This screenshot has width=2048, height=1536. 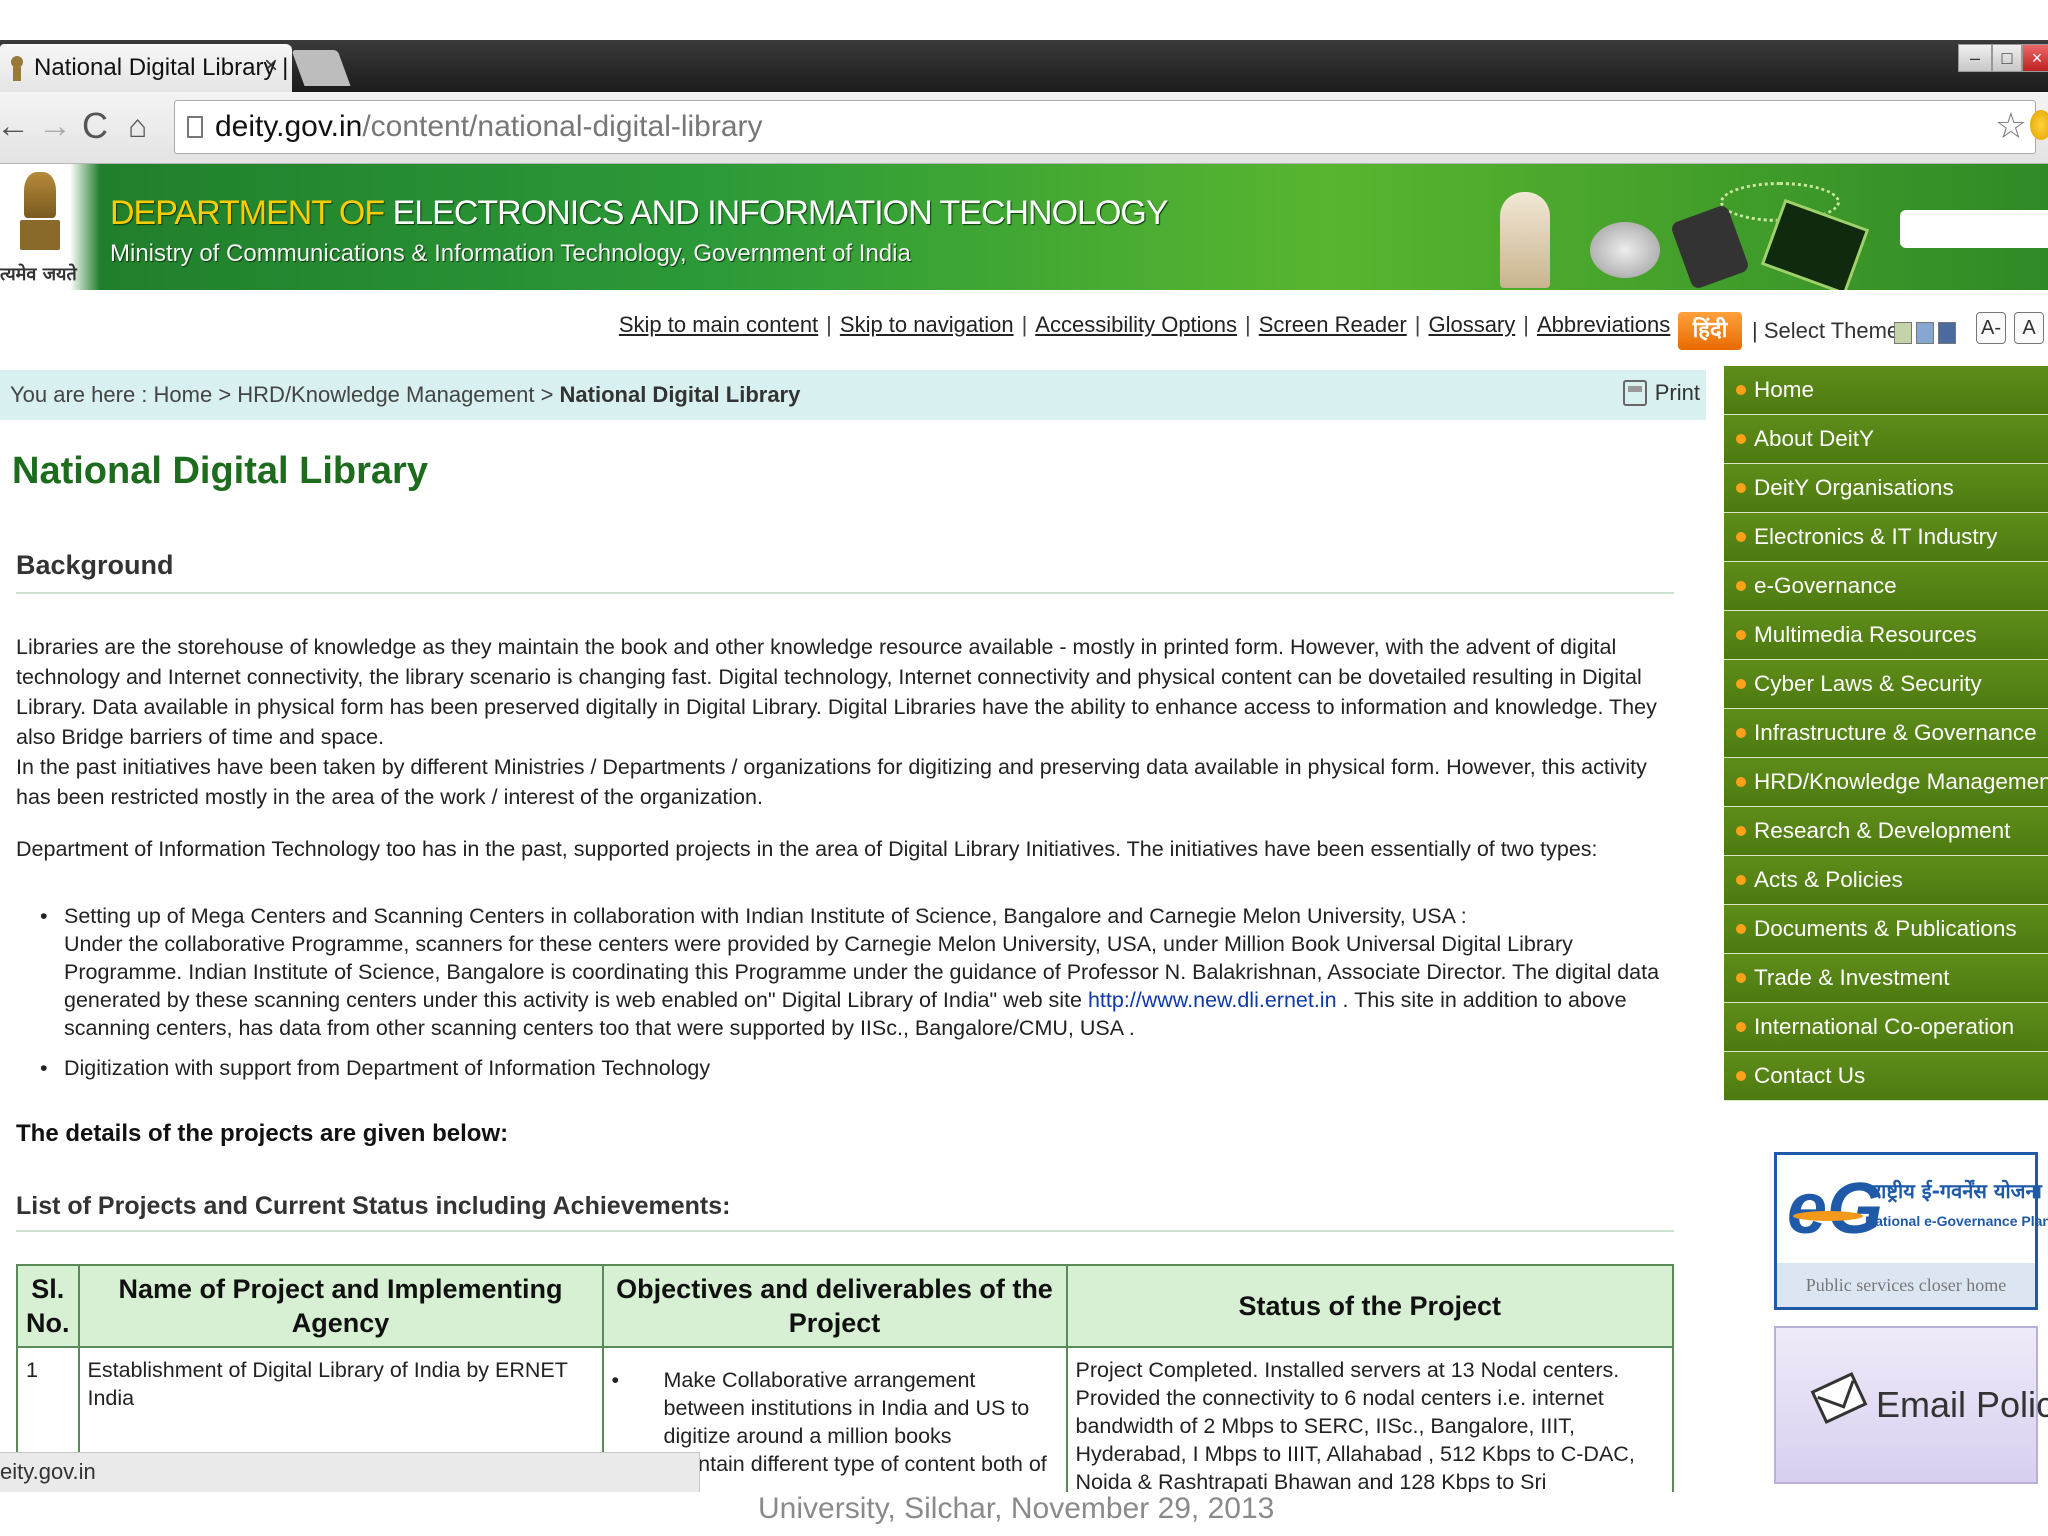 What do you see at coordinates (161, 67) in the screenshot?
I see `tab-title: National Digital Library |` at bounding box center [161, 67].